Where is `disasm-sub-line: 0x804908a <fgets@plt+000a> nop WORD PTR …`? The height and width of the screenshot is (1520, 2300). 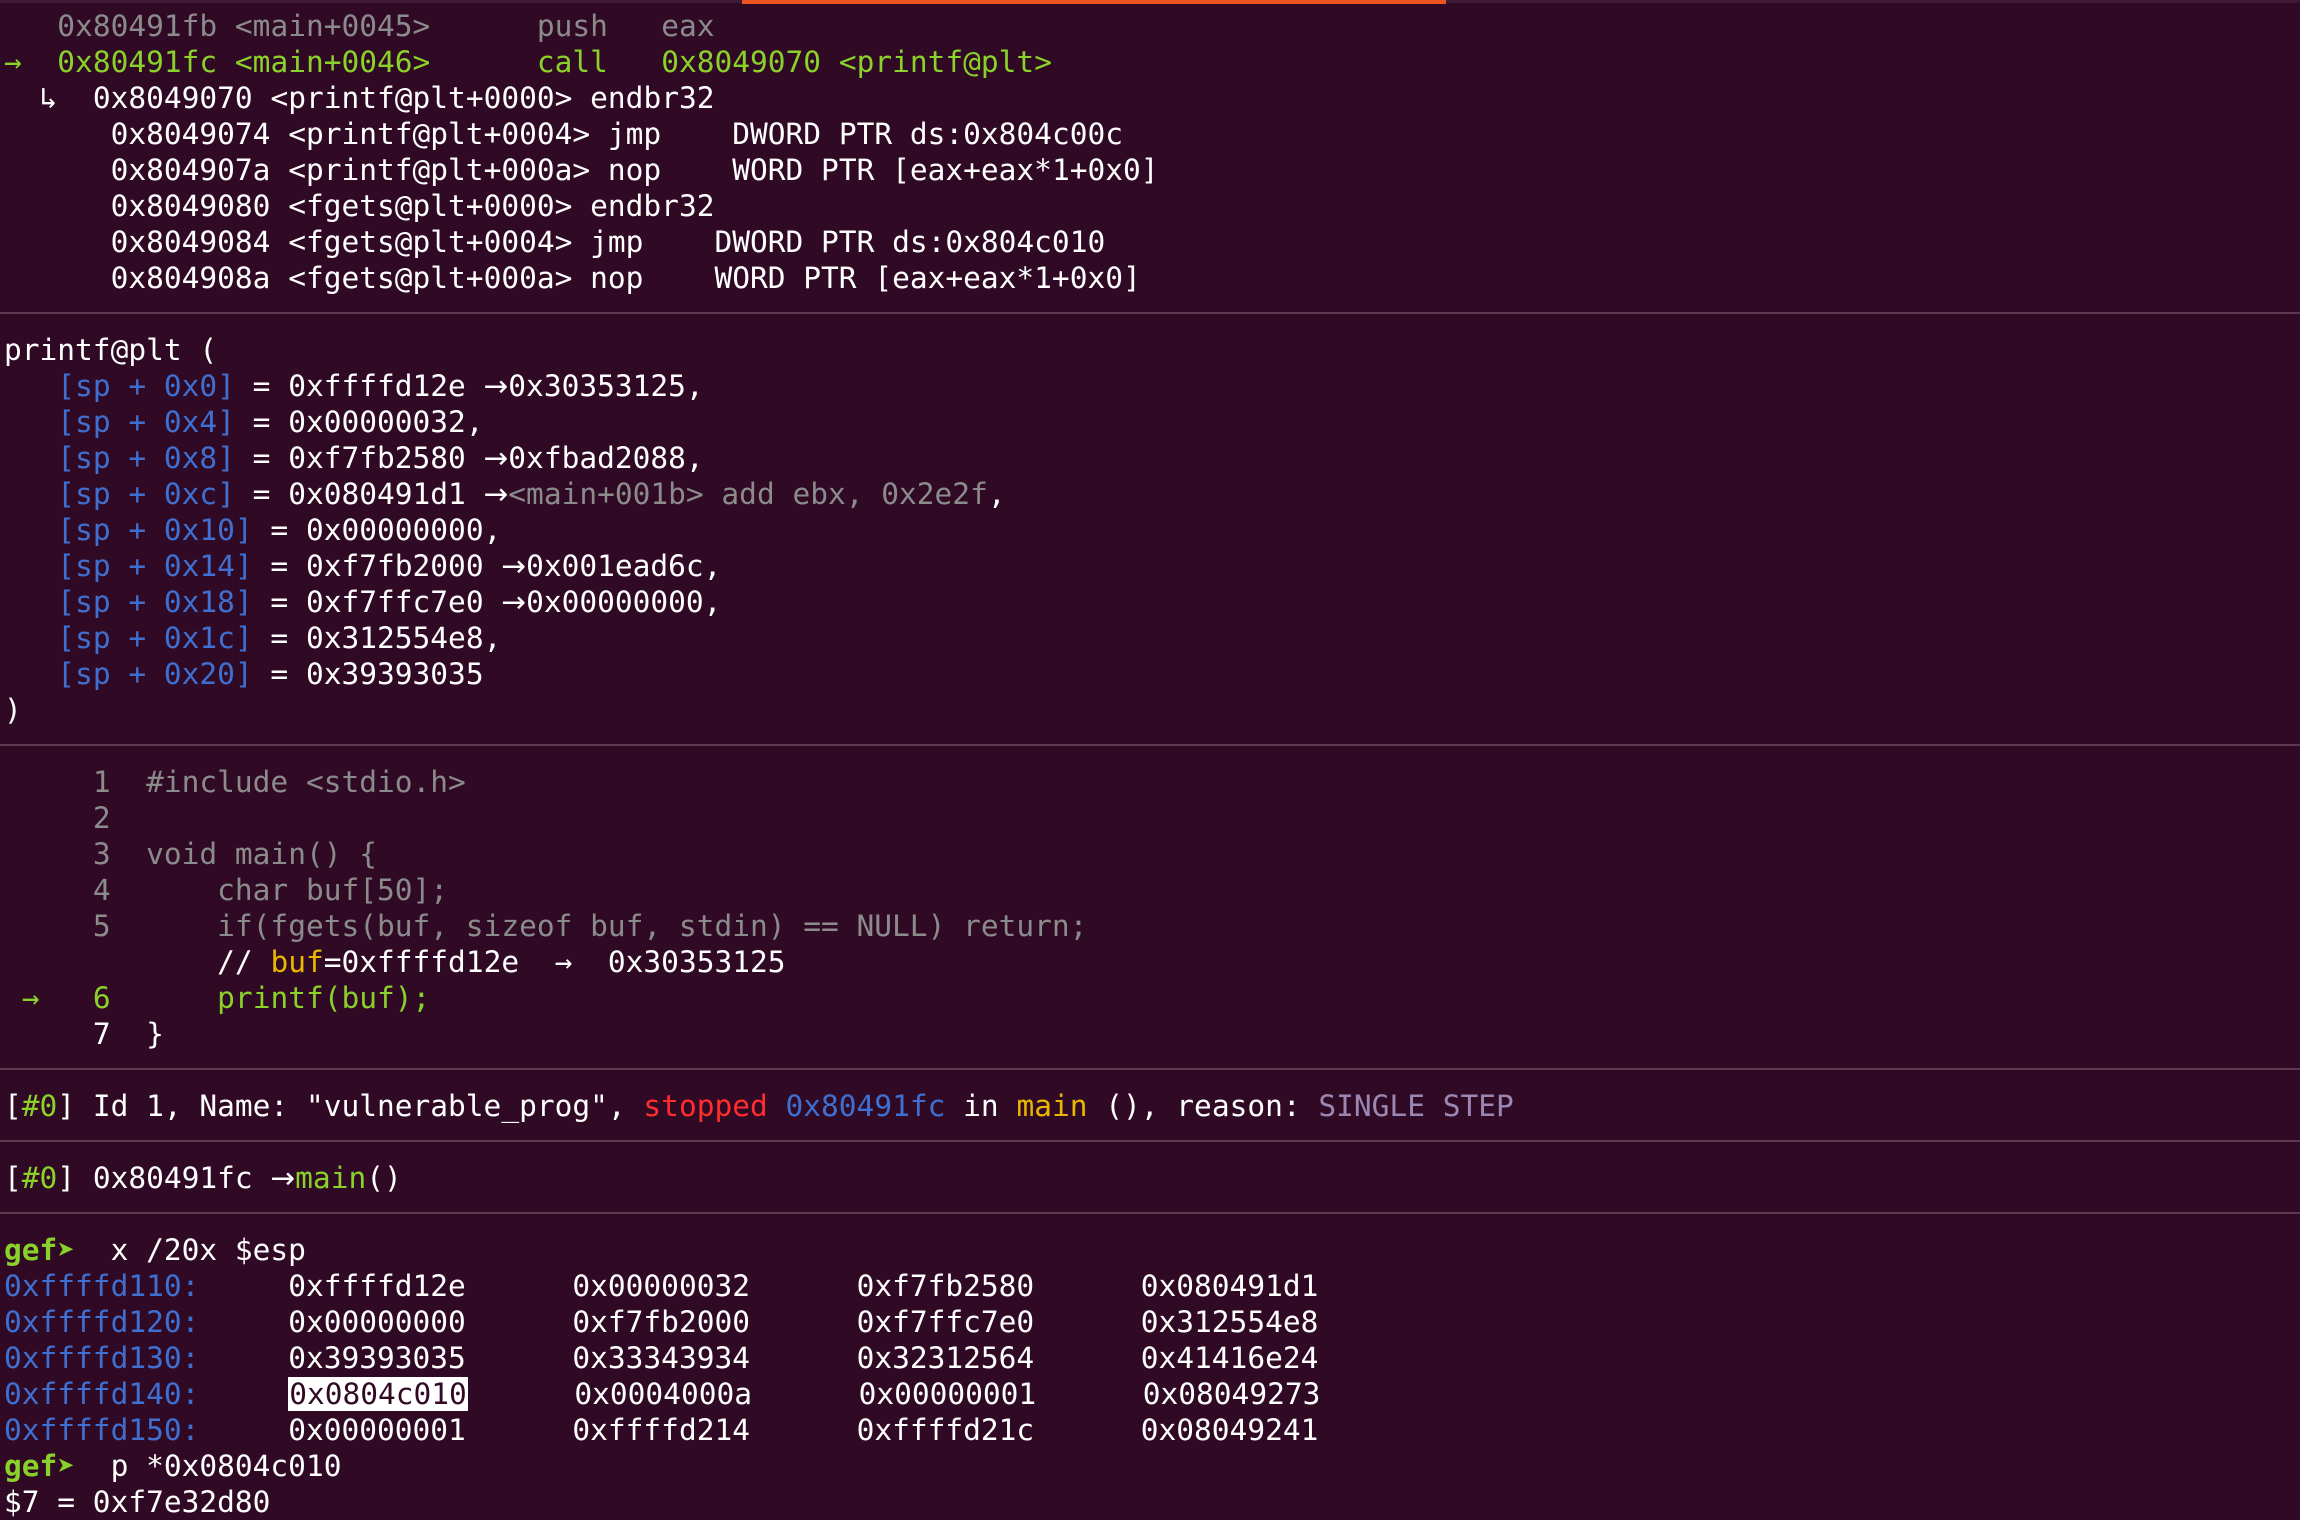
disasm-sub-line: 0x804908a <fgets@plt+000a> nop WORD PTR … is located at coordinates (625, 278).